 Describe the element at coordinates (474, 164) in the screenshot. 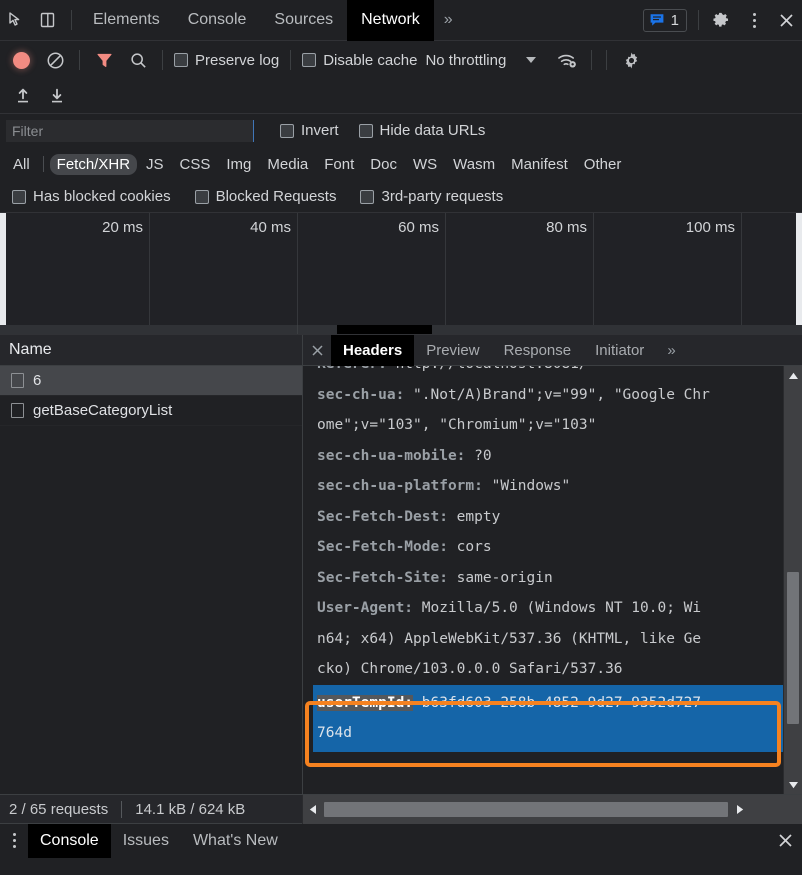

I see `type-filter-wasm: Wasm` at that location.